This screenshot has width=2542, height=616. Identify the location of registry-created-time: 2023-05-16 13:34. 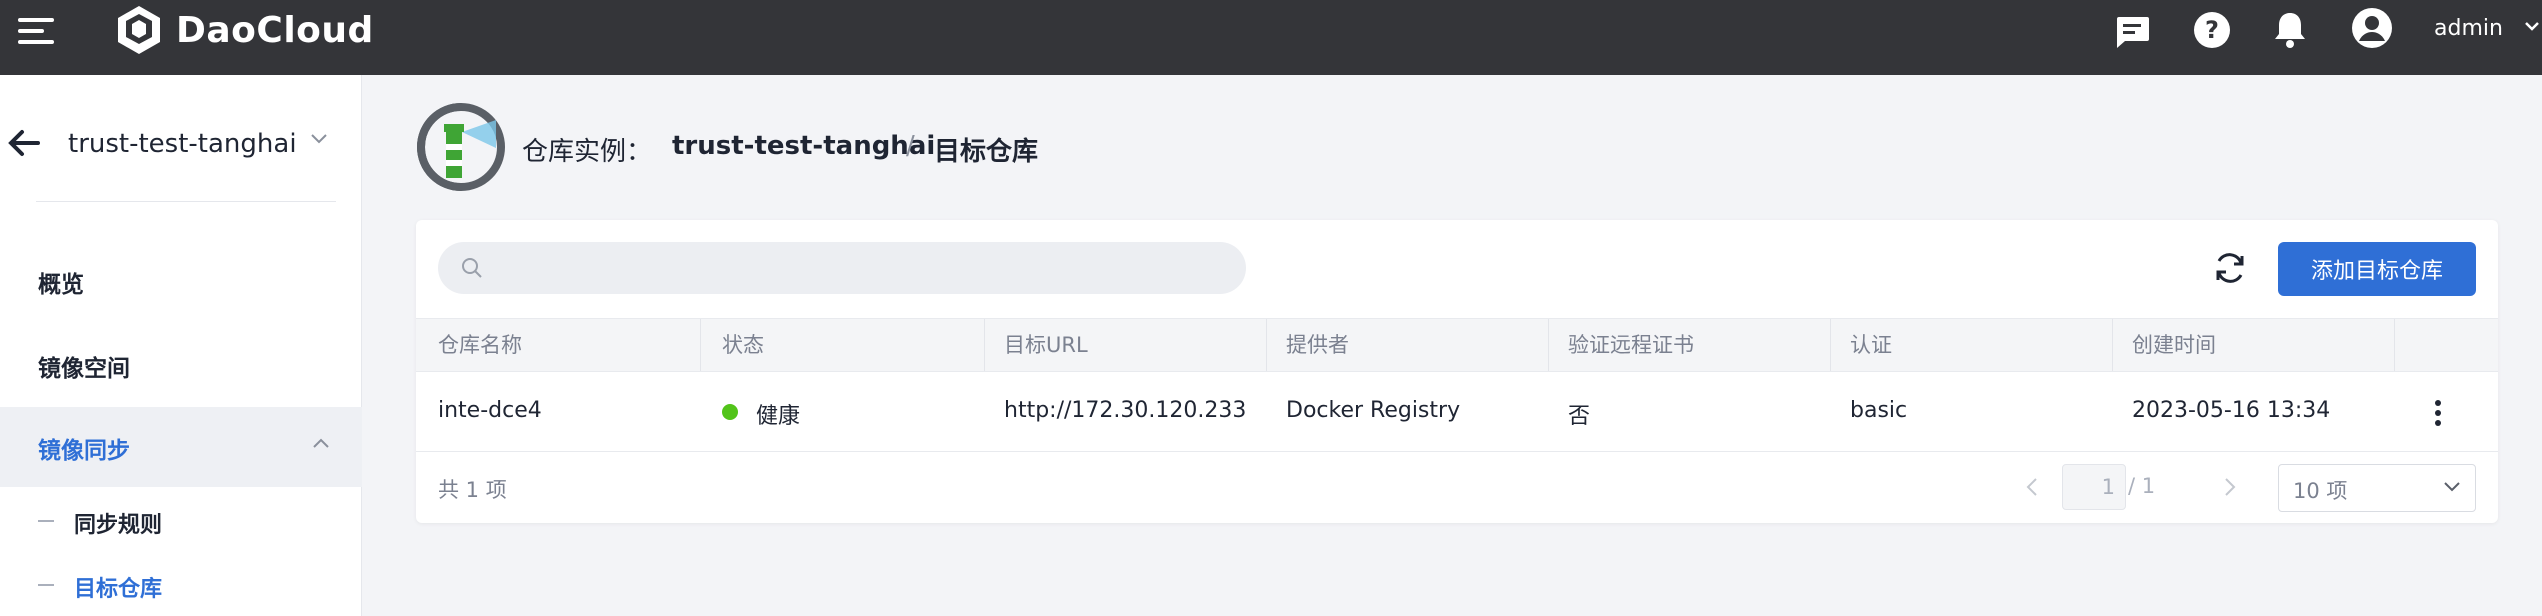
(2231, 410).